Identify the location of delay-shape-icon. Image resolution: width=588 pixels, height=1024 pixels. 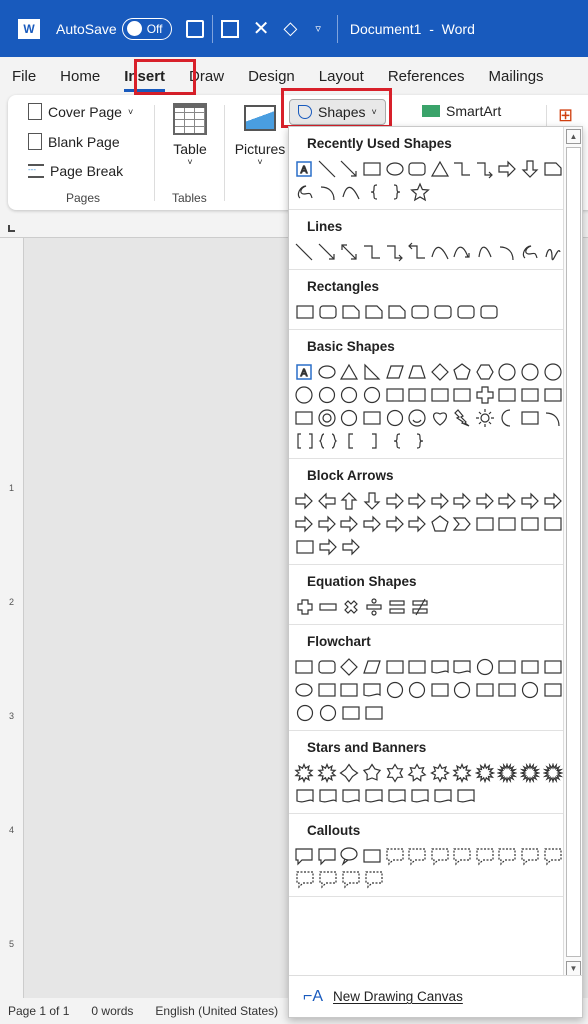
(552, 689).